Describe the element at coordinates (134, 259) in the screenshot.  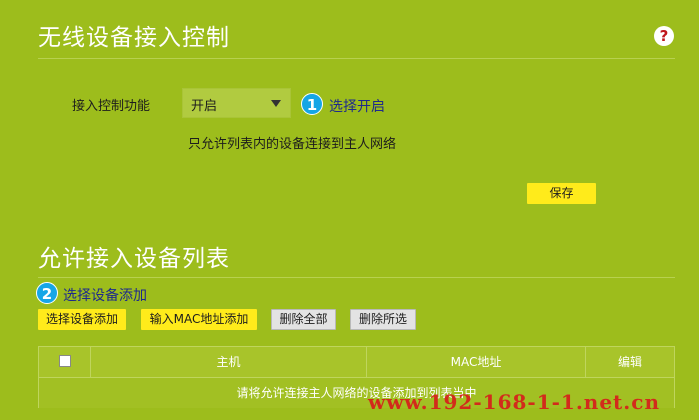
I see `allowed-list-title: 允许接入设备列表` at that location.